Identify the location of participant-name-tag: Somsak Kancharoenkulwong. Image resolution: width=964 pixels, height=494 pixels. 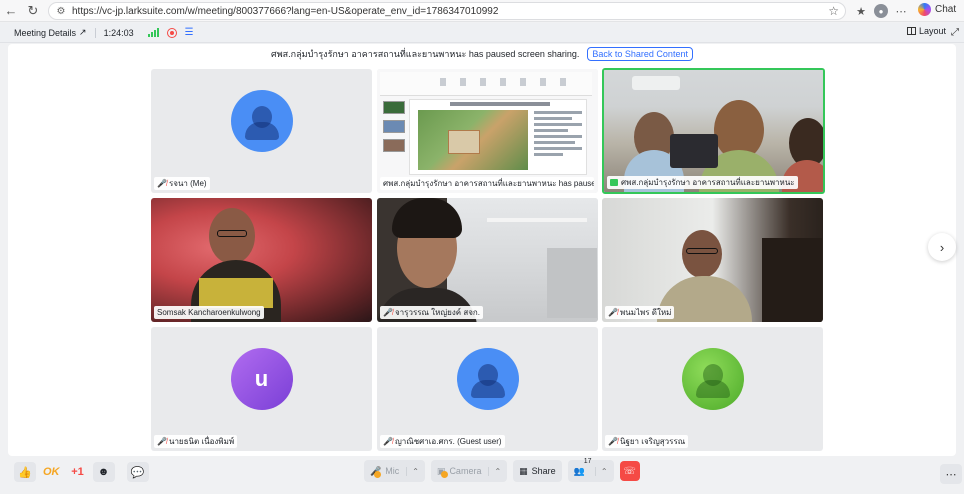
(209, 312).